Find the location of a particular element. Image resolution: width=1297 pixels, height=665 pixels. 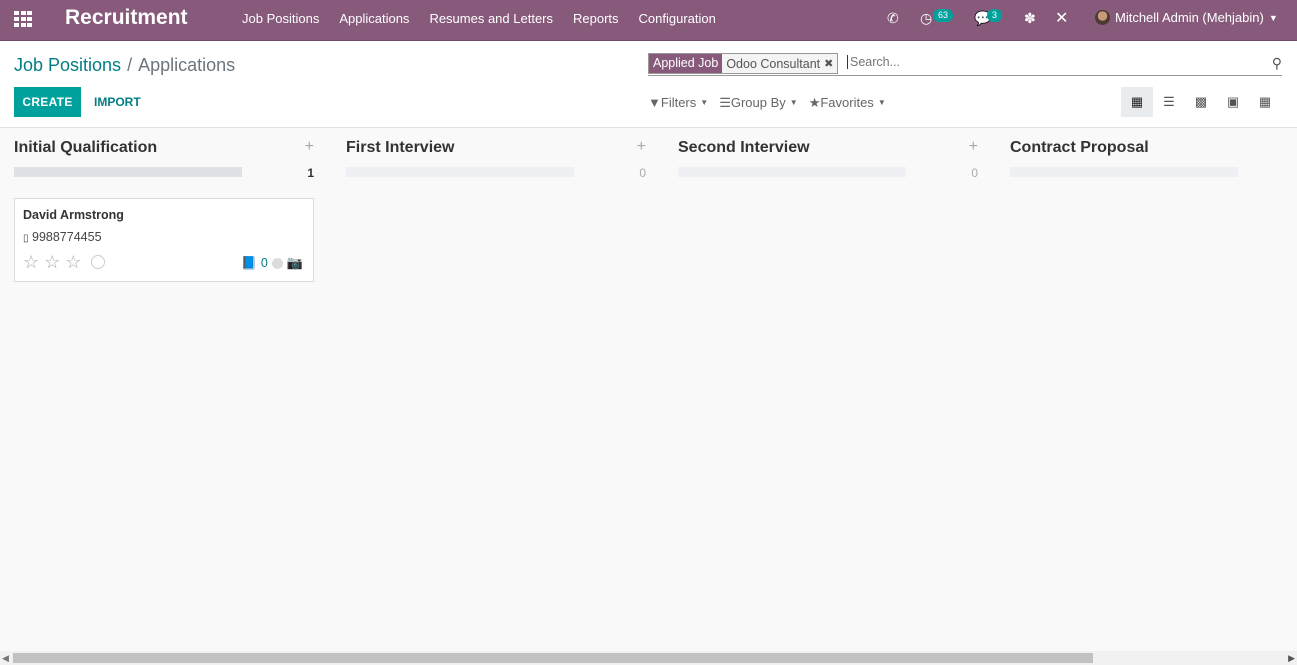

group-by-label: Group By is located at coordinates (758, 102).